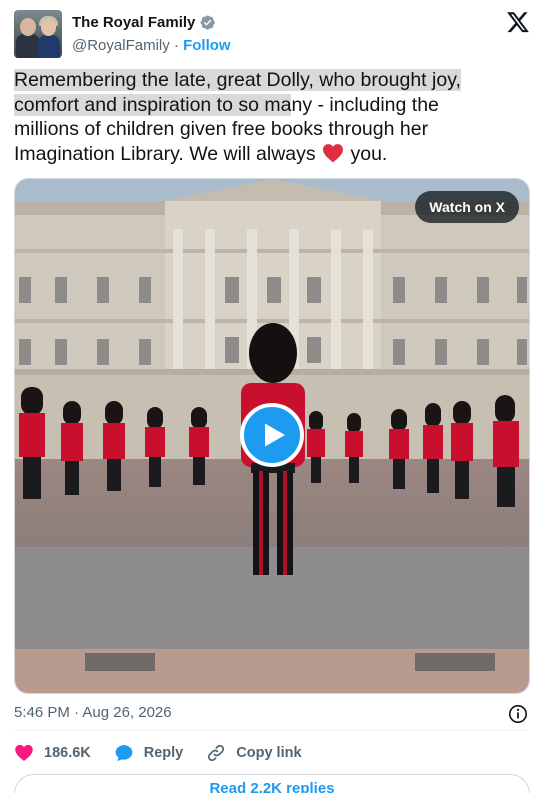 The image size is (548, 793). I want to click on x-logo-icon, so click(518, 22).